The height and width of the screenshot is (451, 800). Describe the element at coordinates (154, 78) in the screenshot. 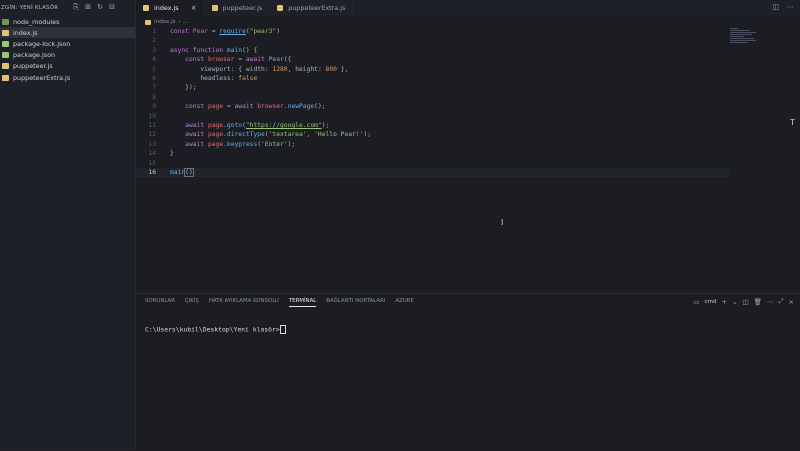

I see `line-number: 6` at that location.